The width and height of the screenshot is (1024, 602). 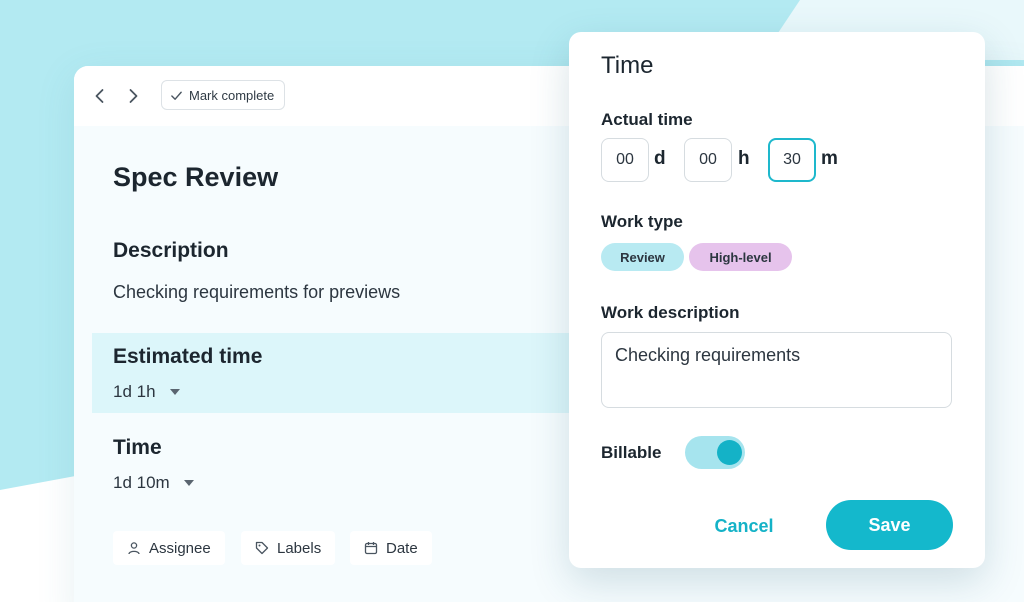 I want to click on assignee-button: Assignee, so click(x=169, y=548).